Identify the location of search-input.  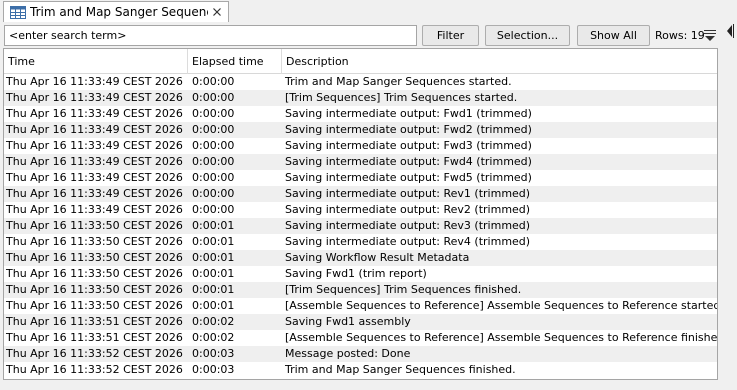
(210, 35).